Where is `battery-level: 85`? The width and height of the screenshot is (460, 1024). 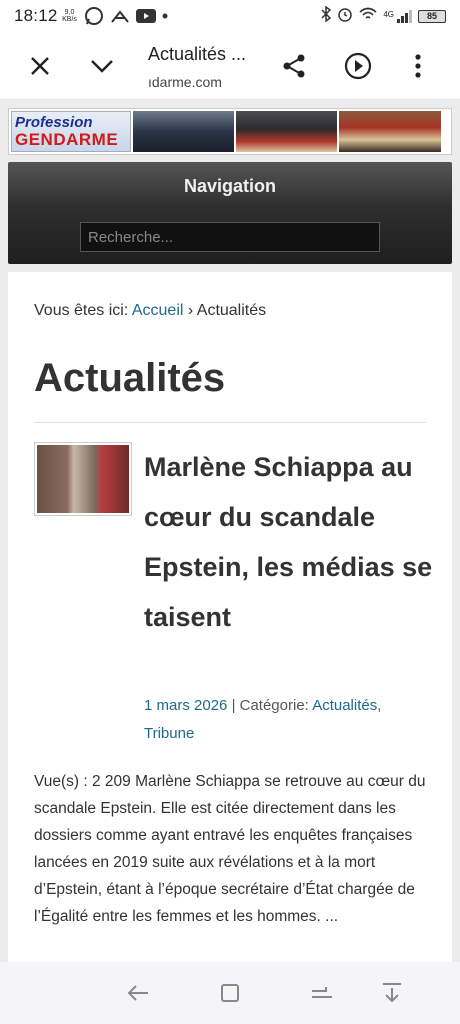 battery-level: 85 is located at coordinates (431, 16).